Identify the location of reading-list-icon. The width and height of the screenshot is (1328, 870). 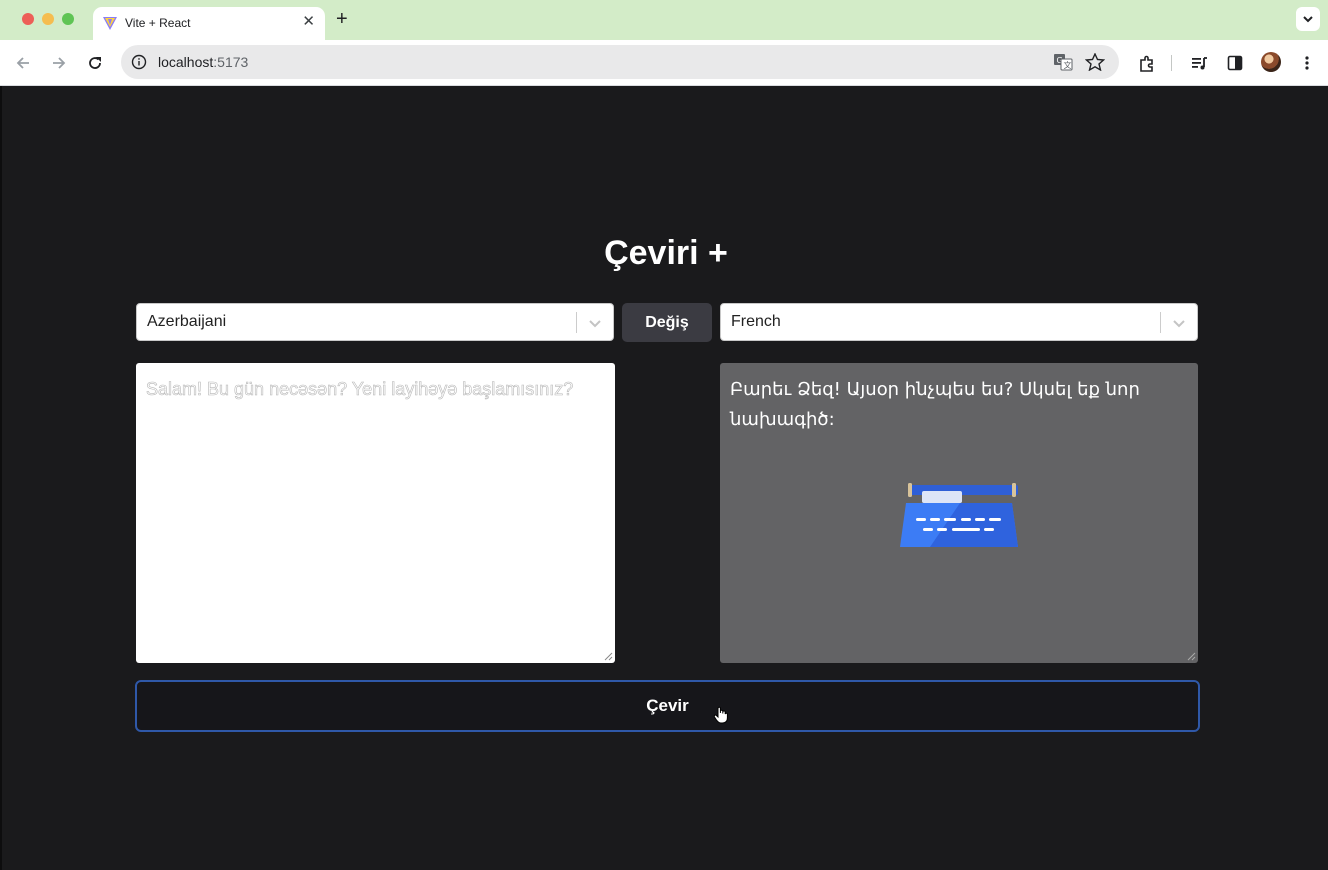
(1199, 63).